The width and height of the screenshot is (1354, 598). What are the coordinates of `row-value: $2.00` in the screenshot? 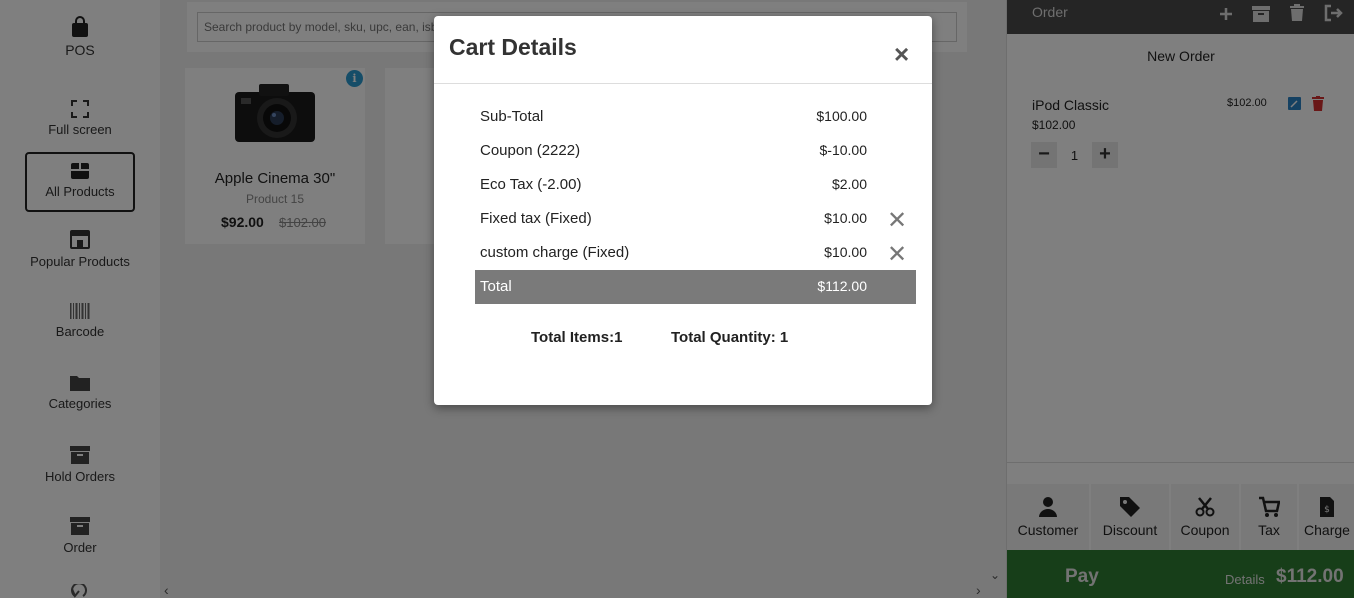 It's located at (849, 184).